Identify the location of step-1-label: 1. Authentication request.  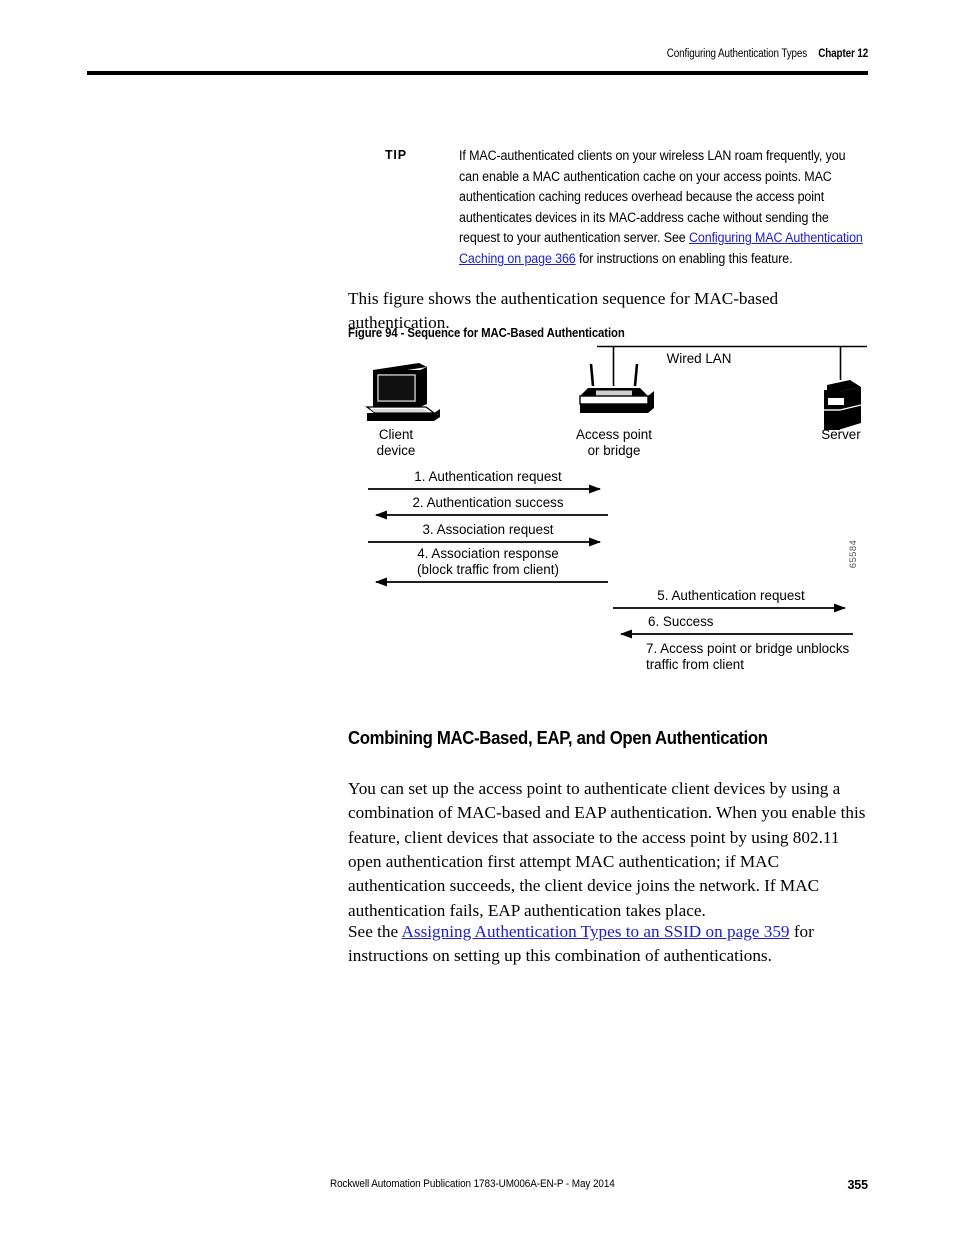
(488, 476).